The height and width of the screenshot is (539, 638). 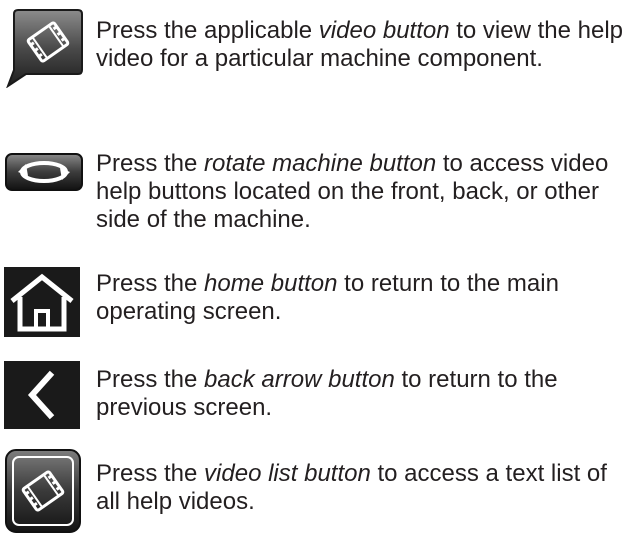 I want to click on video-button-icon, so click(x=44, y=50).